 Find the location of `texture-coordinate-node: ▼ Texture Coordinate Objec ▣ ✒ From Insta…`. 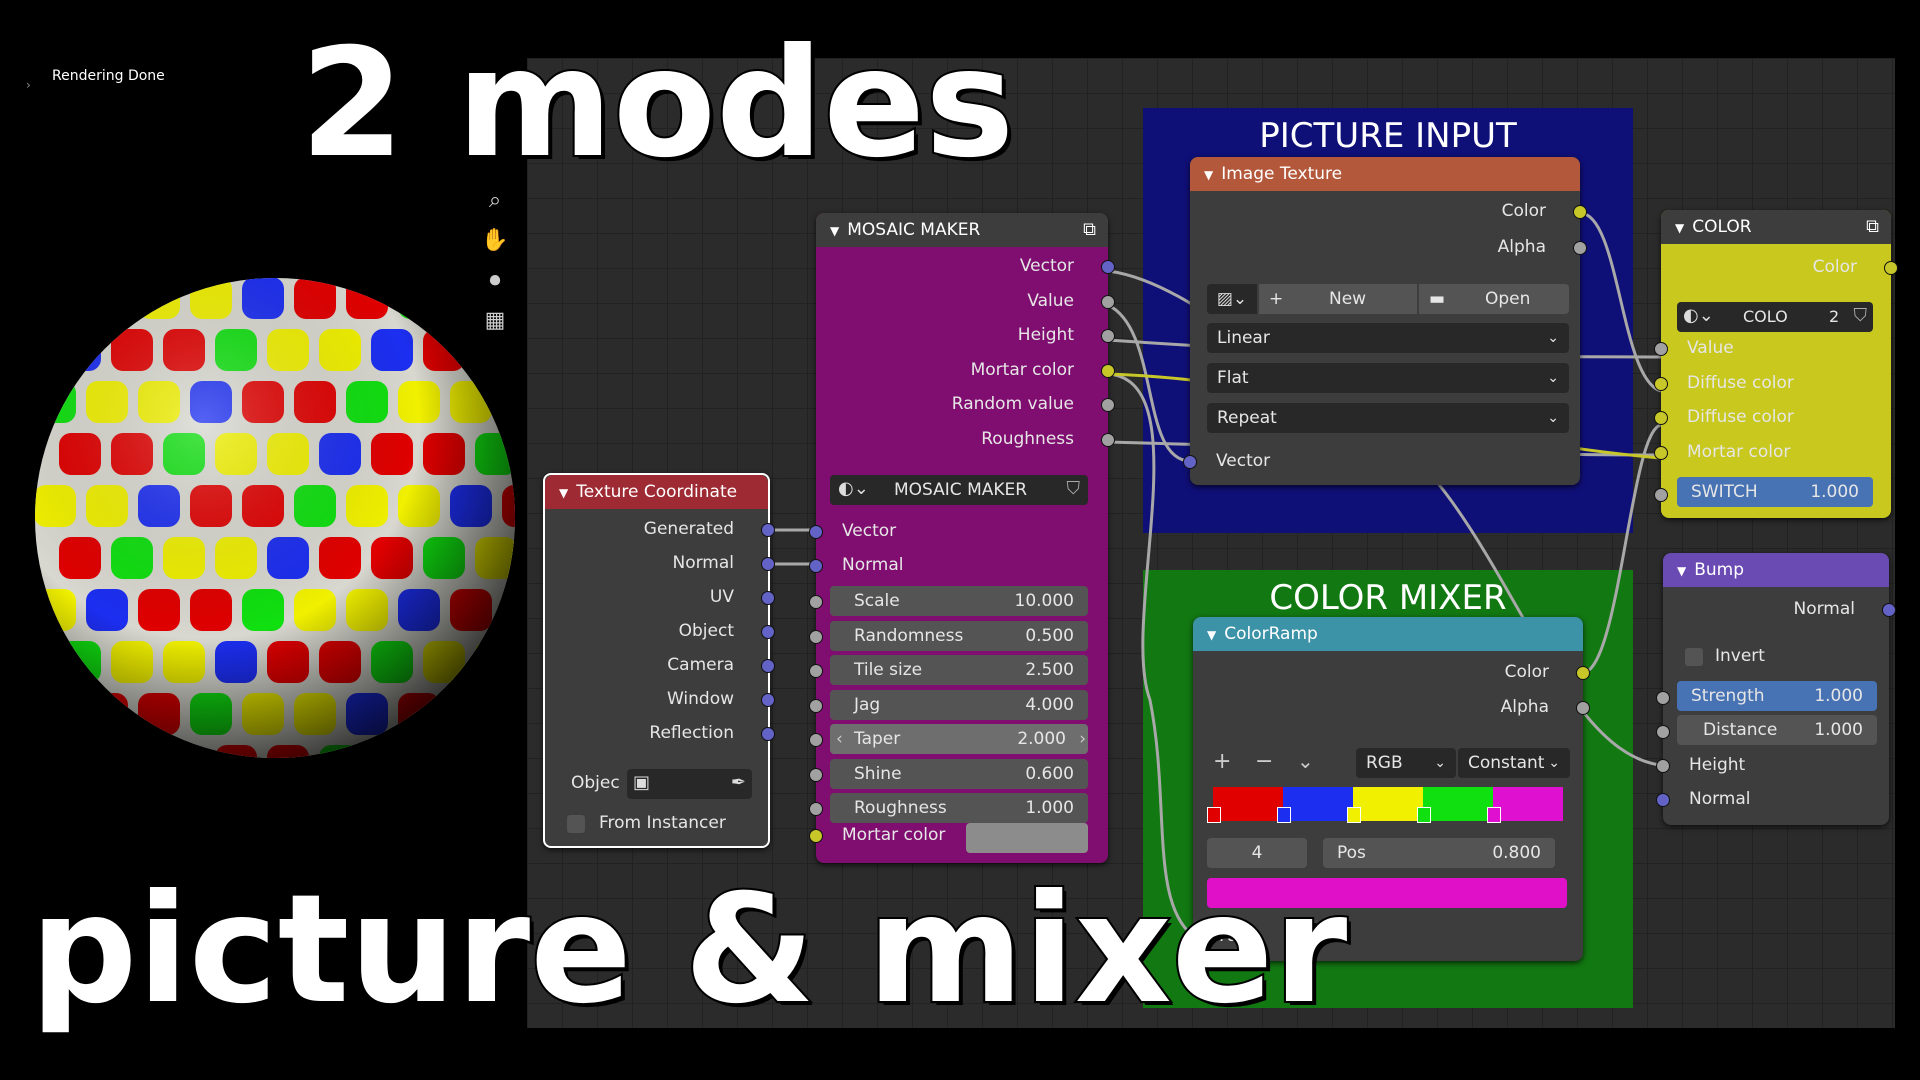

texture-coordinate-node: ▼ Texture Coordinate Objec ▣ ✒ From Insta… is located at coordinates (659, 660).